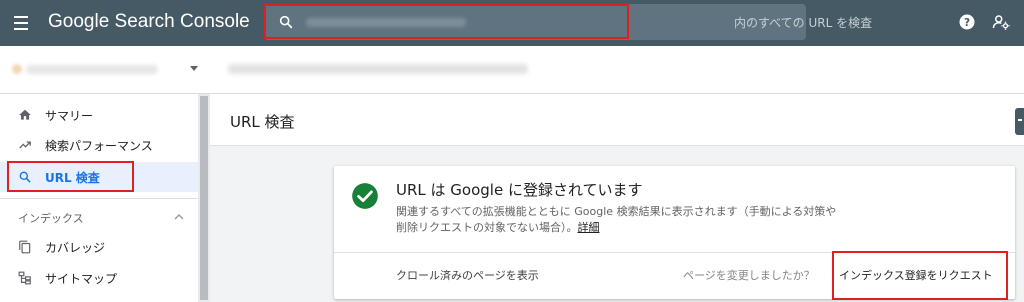 Image resolution: width=1024 pixels, height=302 pixels. I want to click on inspected-url-blurred, so click(378, 69).